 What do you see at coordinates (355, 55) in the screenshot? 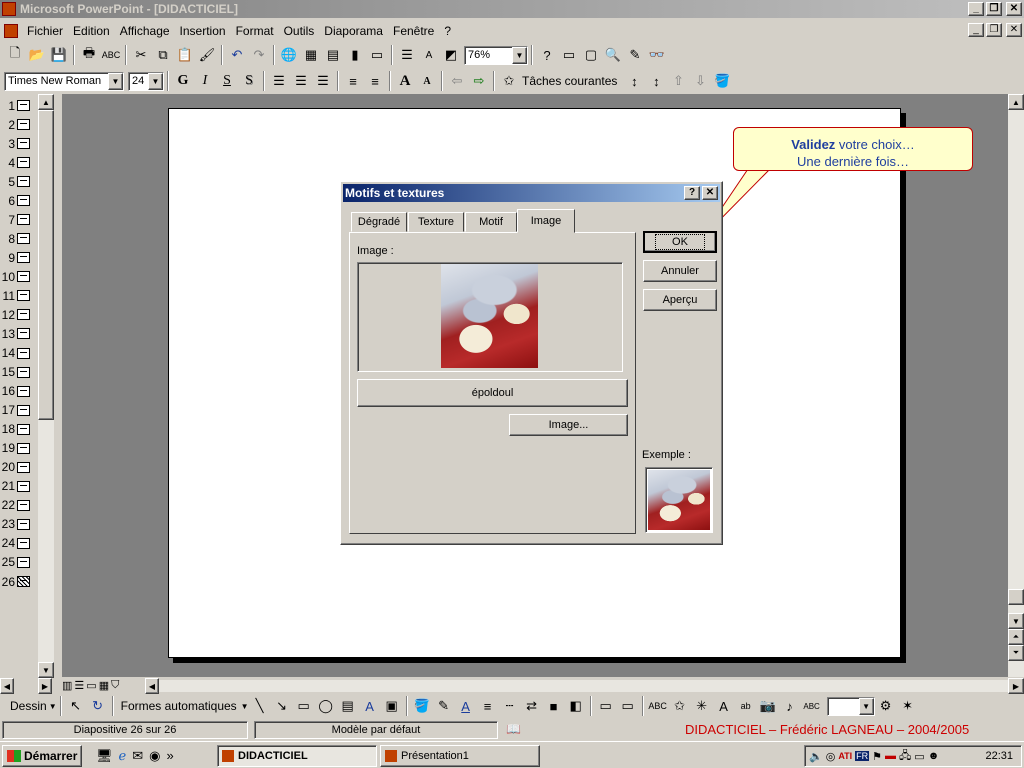
I see `insert-chart-icon: ▮` at bounding box center [355, 55].